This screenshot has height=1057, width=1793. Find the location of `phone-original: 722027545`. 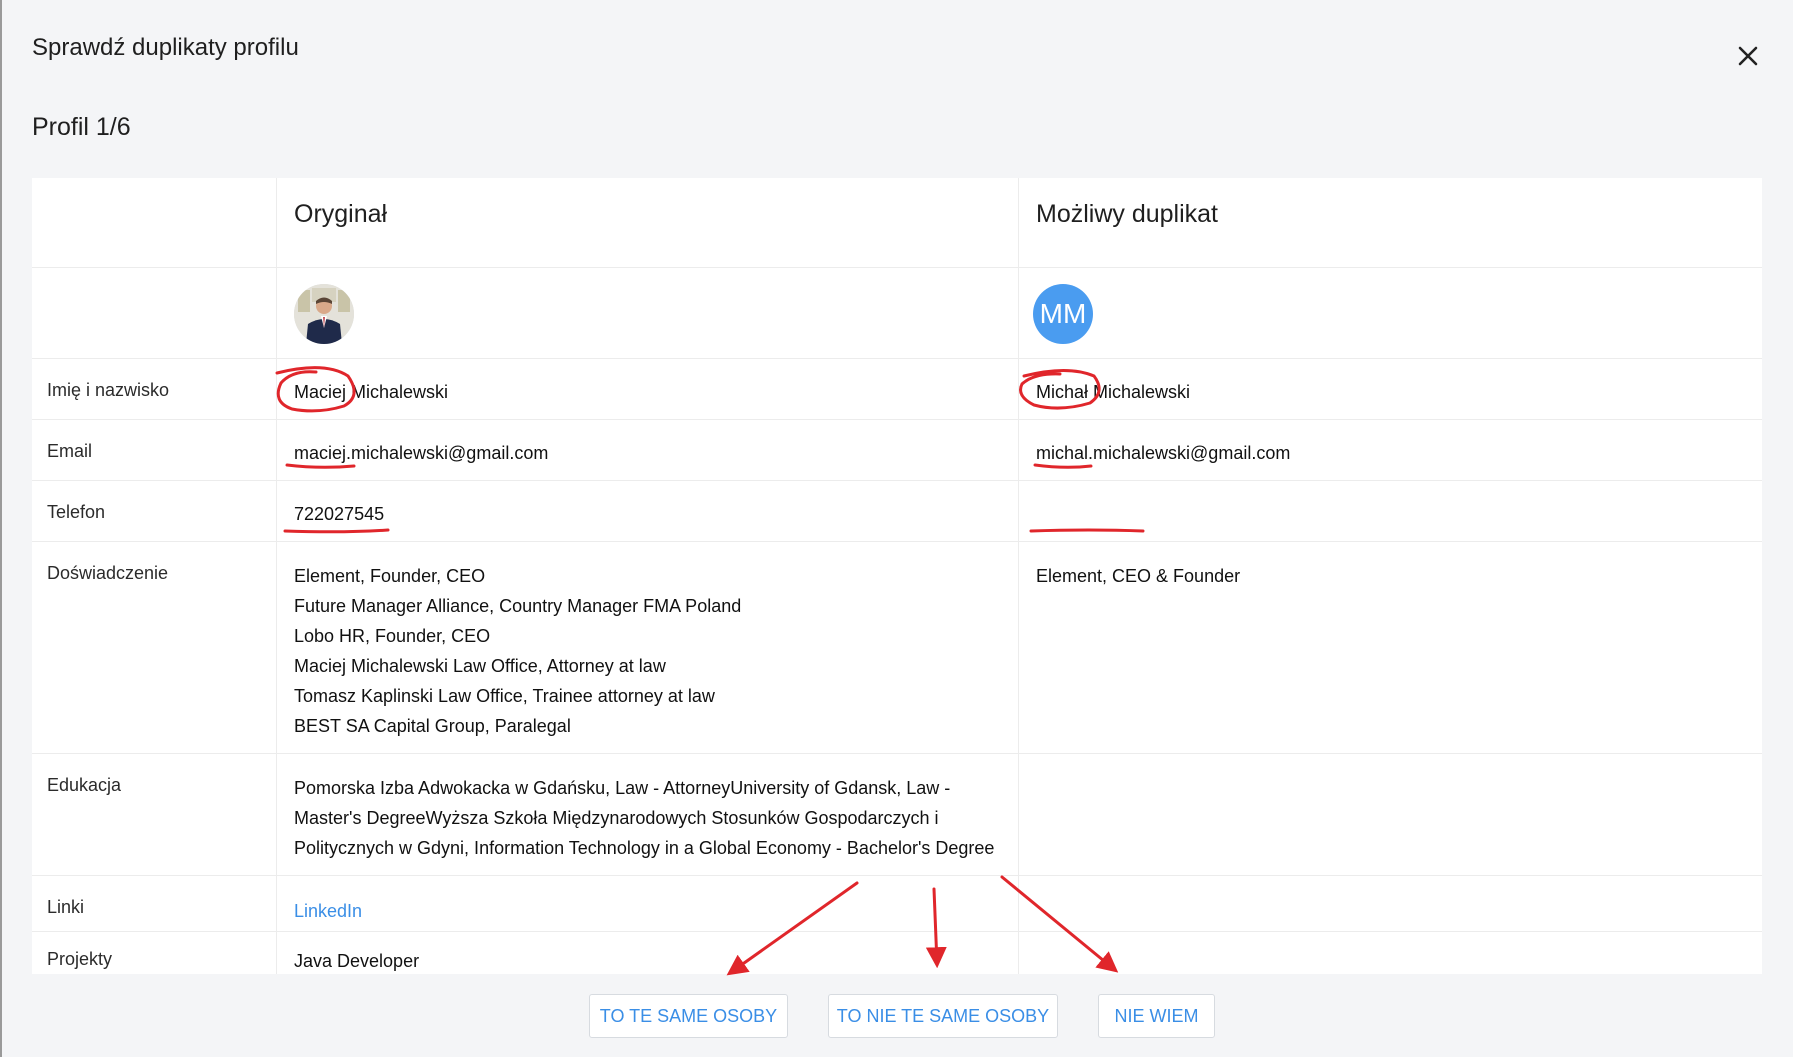

phone-original: 722027545 is located at coordinates (339, 514).